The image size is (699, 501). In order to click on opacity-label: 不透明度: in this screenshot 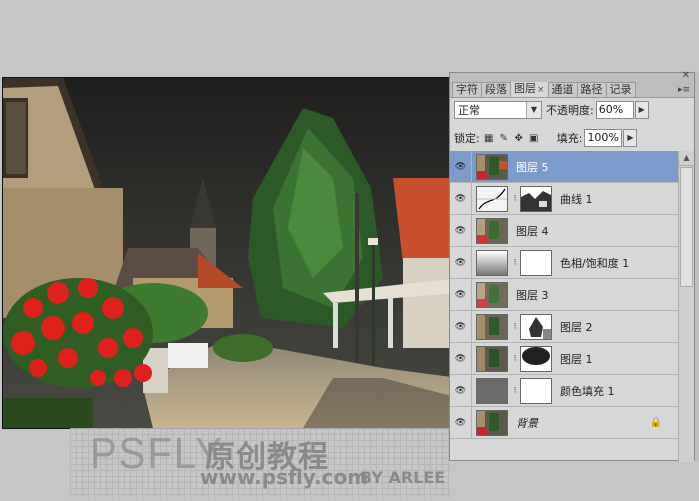, I will do `click(570, 110)`.